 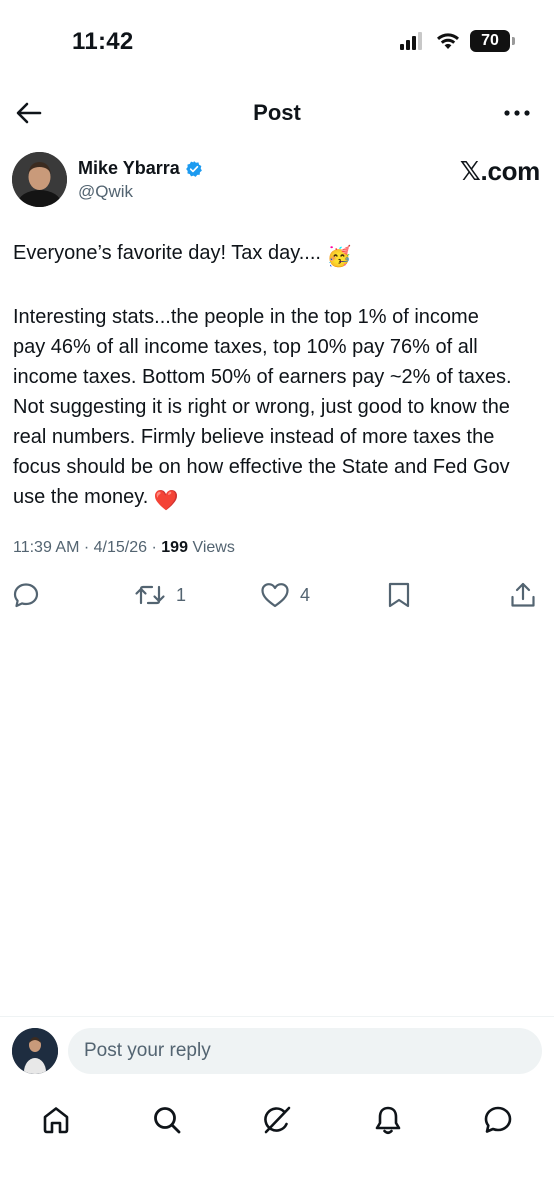 What do you see at coordinates (120, 547) in the screenshot?
I see `post-date: 4/15/26` at bounding box center [120, 547].